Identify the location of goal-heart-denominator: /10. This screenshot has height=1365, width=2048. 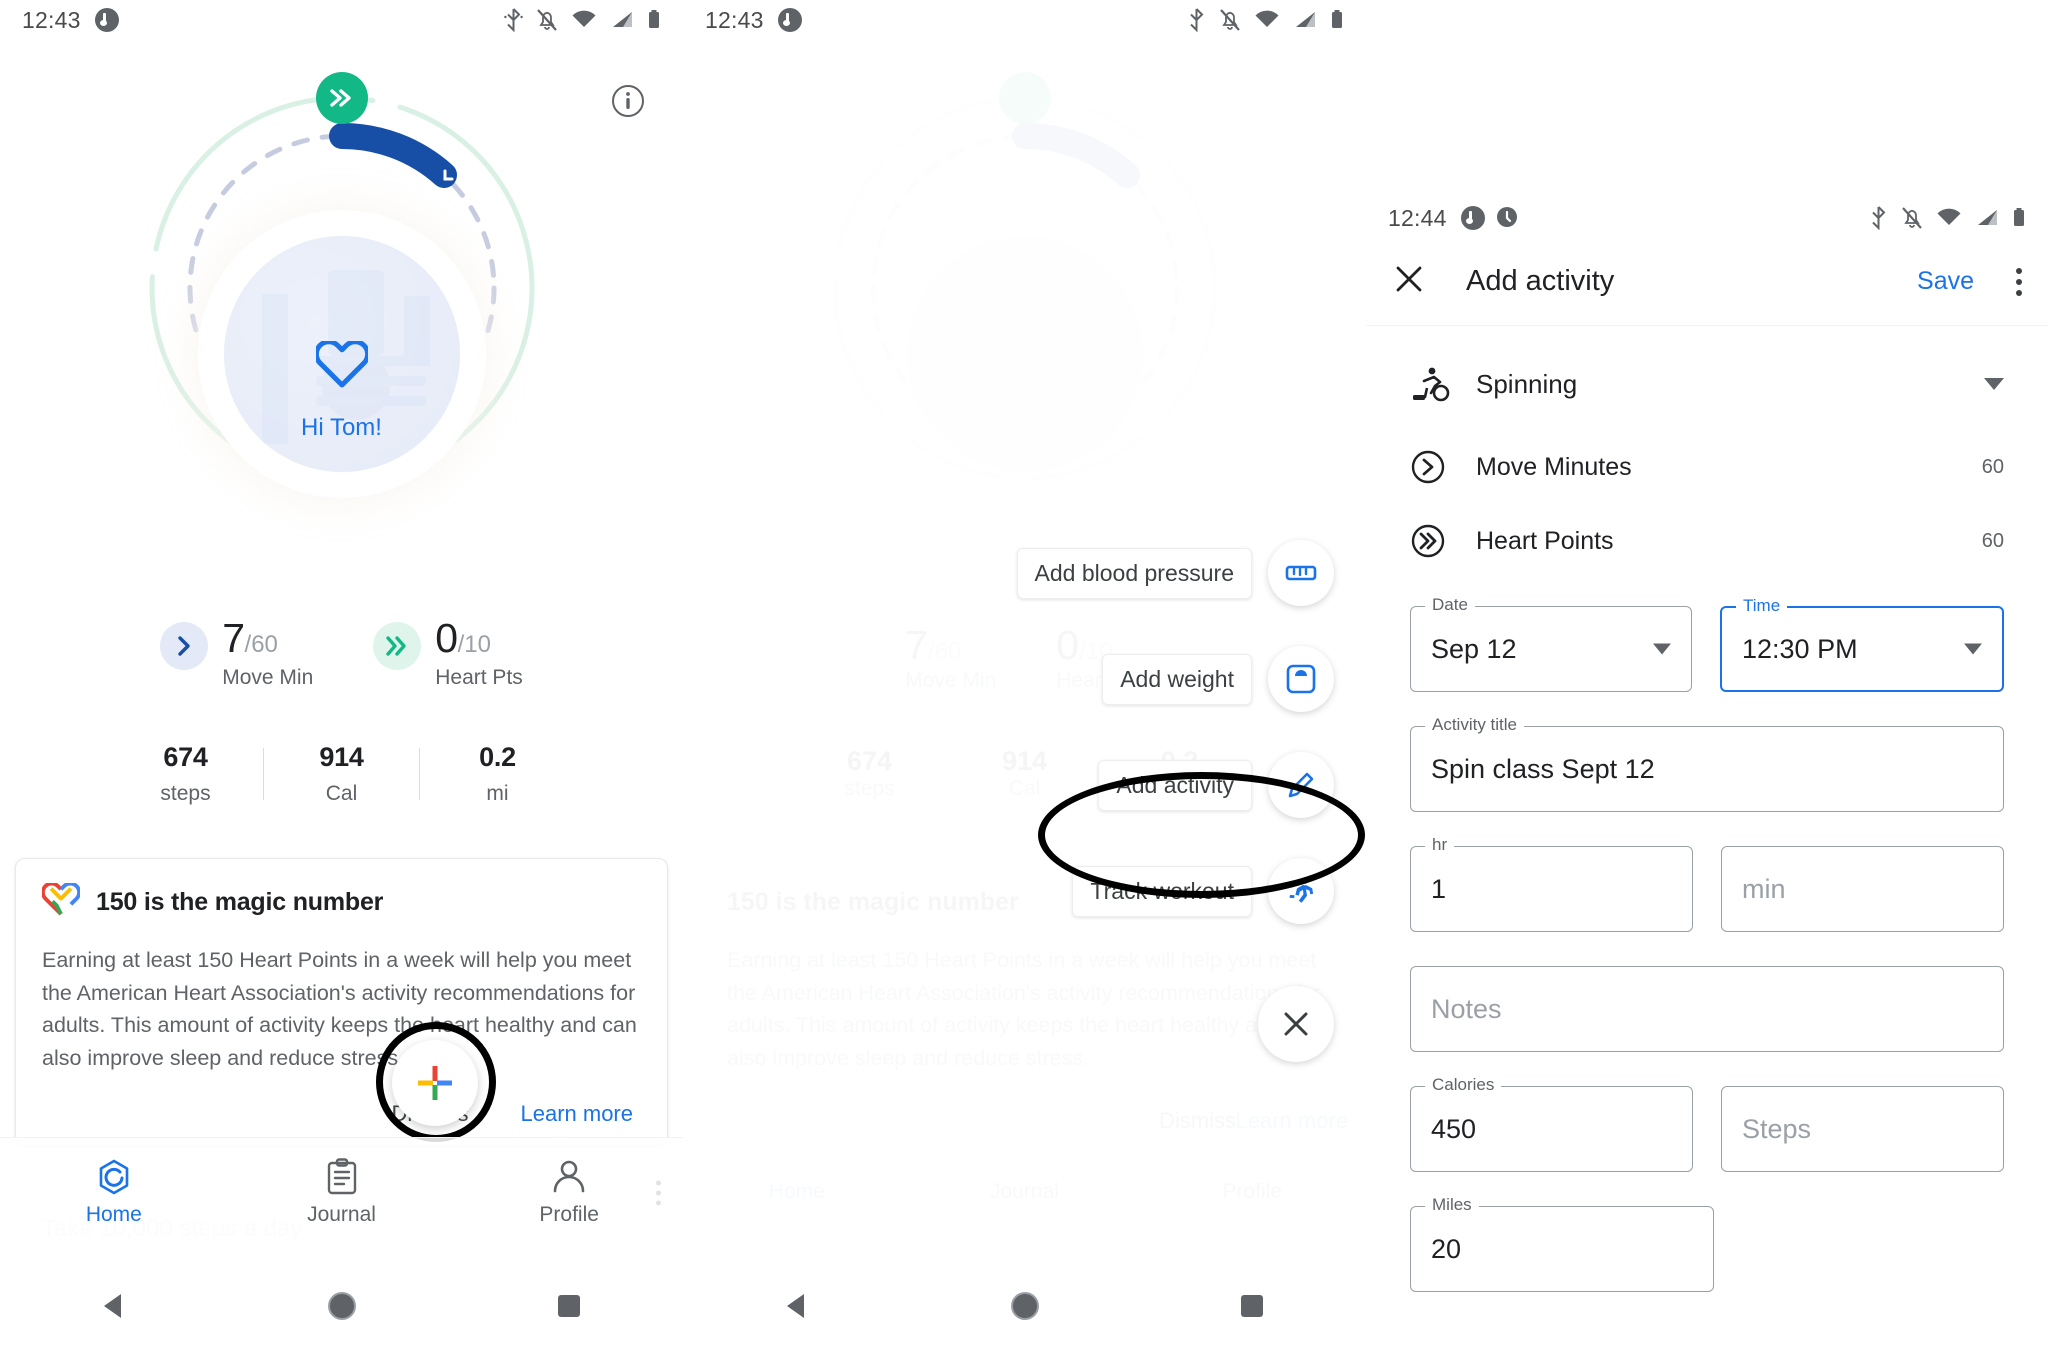
(474, 644).